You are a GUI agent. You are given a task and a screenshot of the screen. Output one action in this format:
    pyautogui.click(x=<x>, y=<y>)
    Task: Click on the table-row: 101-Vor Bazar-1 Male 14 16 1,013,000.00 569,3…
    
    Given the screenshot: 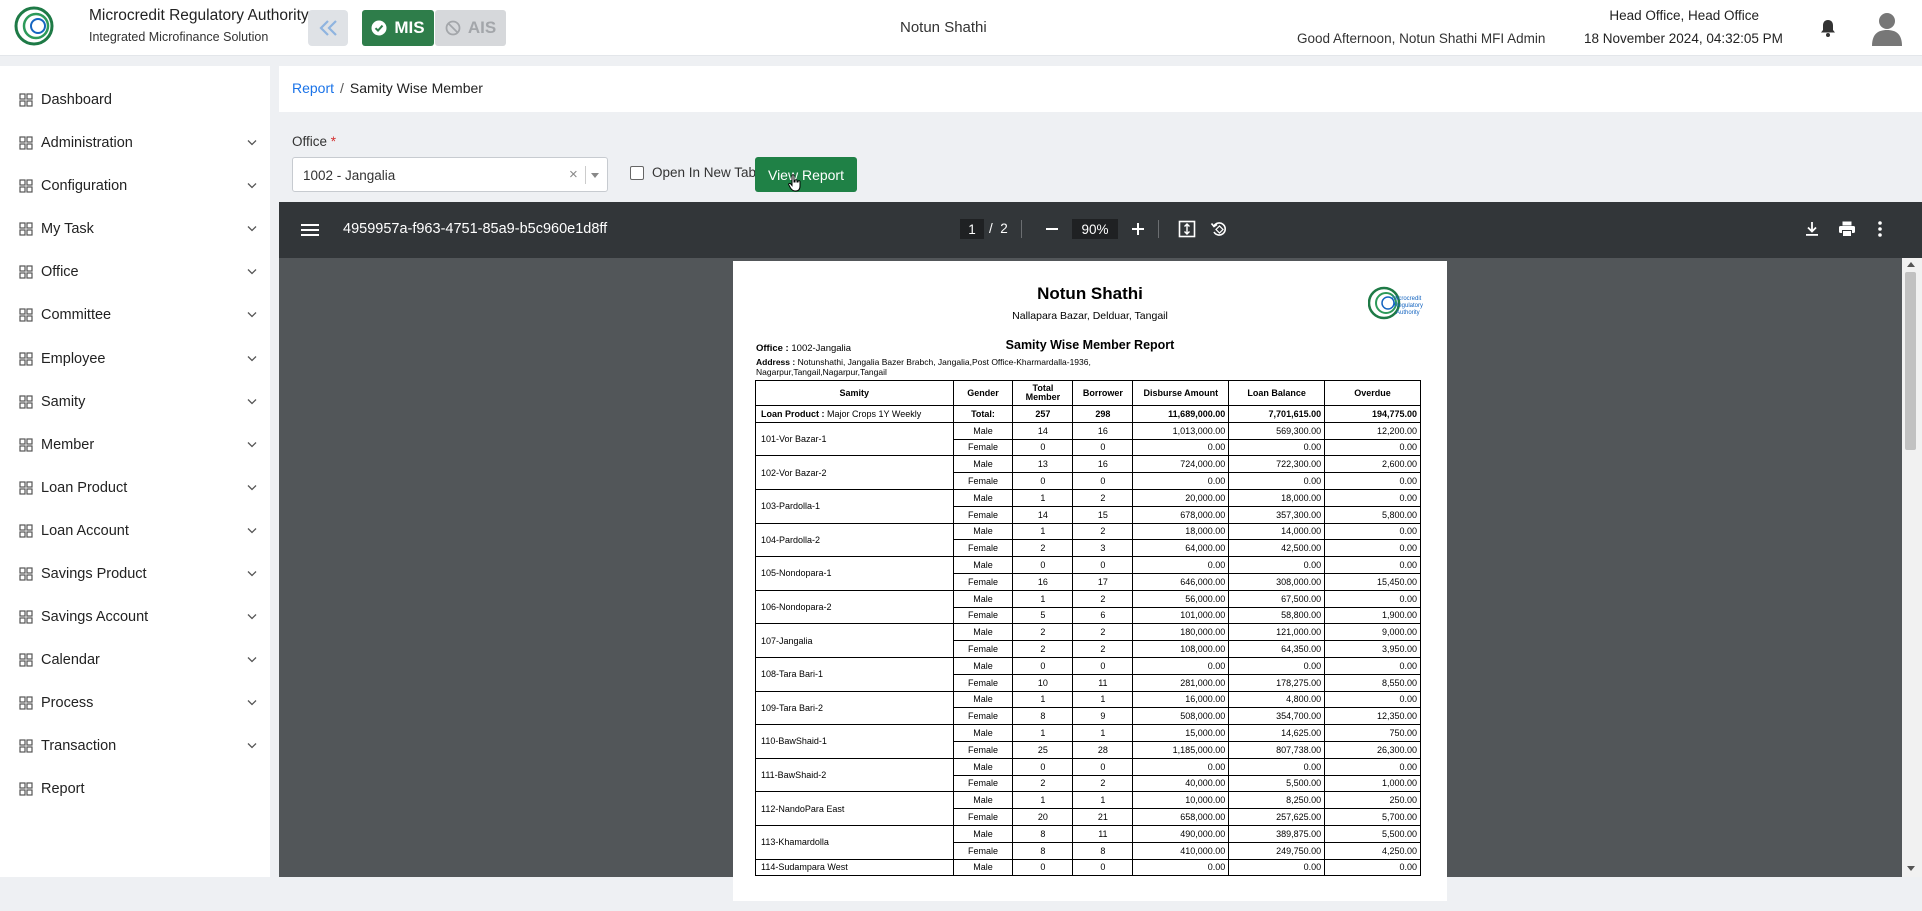 What is the action you would take?
    pyautogui.click(x=1088, y=439)
    